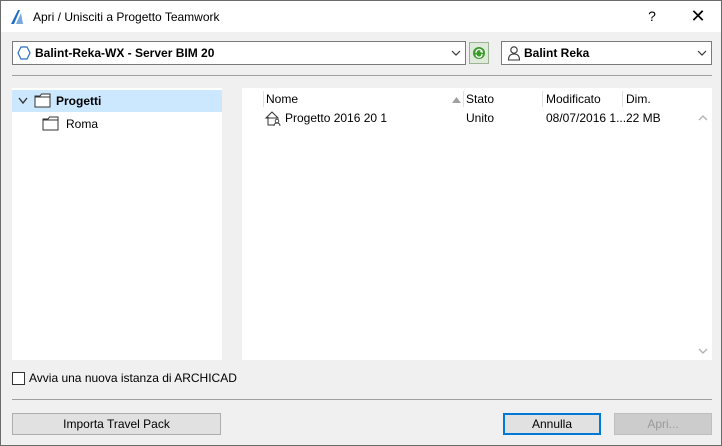  I want to click on close-button: ✕, so click(698, 16).